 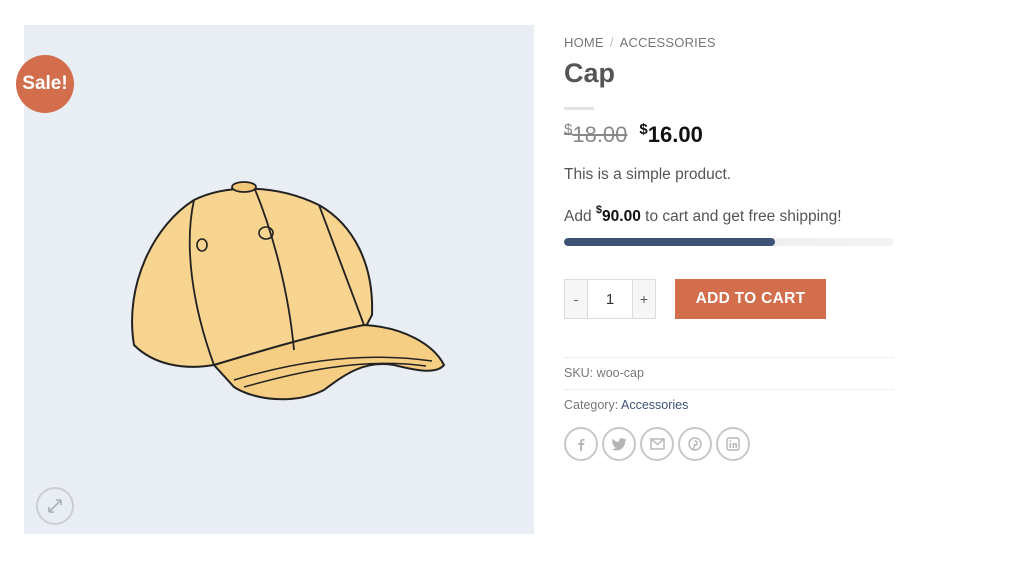 What do you see at coordinates (576, 299) in the screenshot?
I see `quantity-minus-button: -` at bounding box center [576, 299].